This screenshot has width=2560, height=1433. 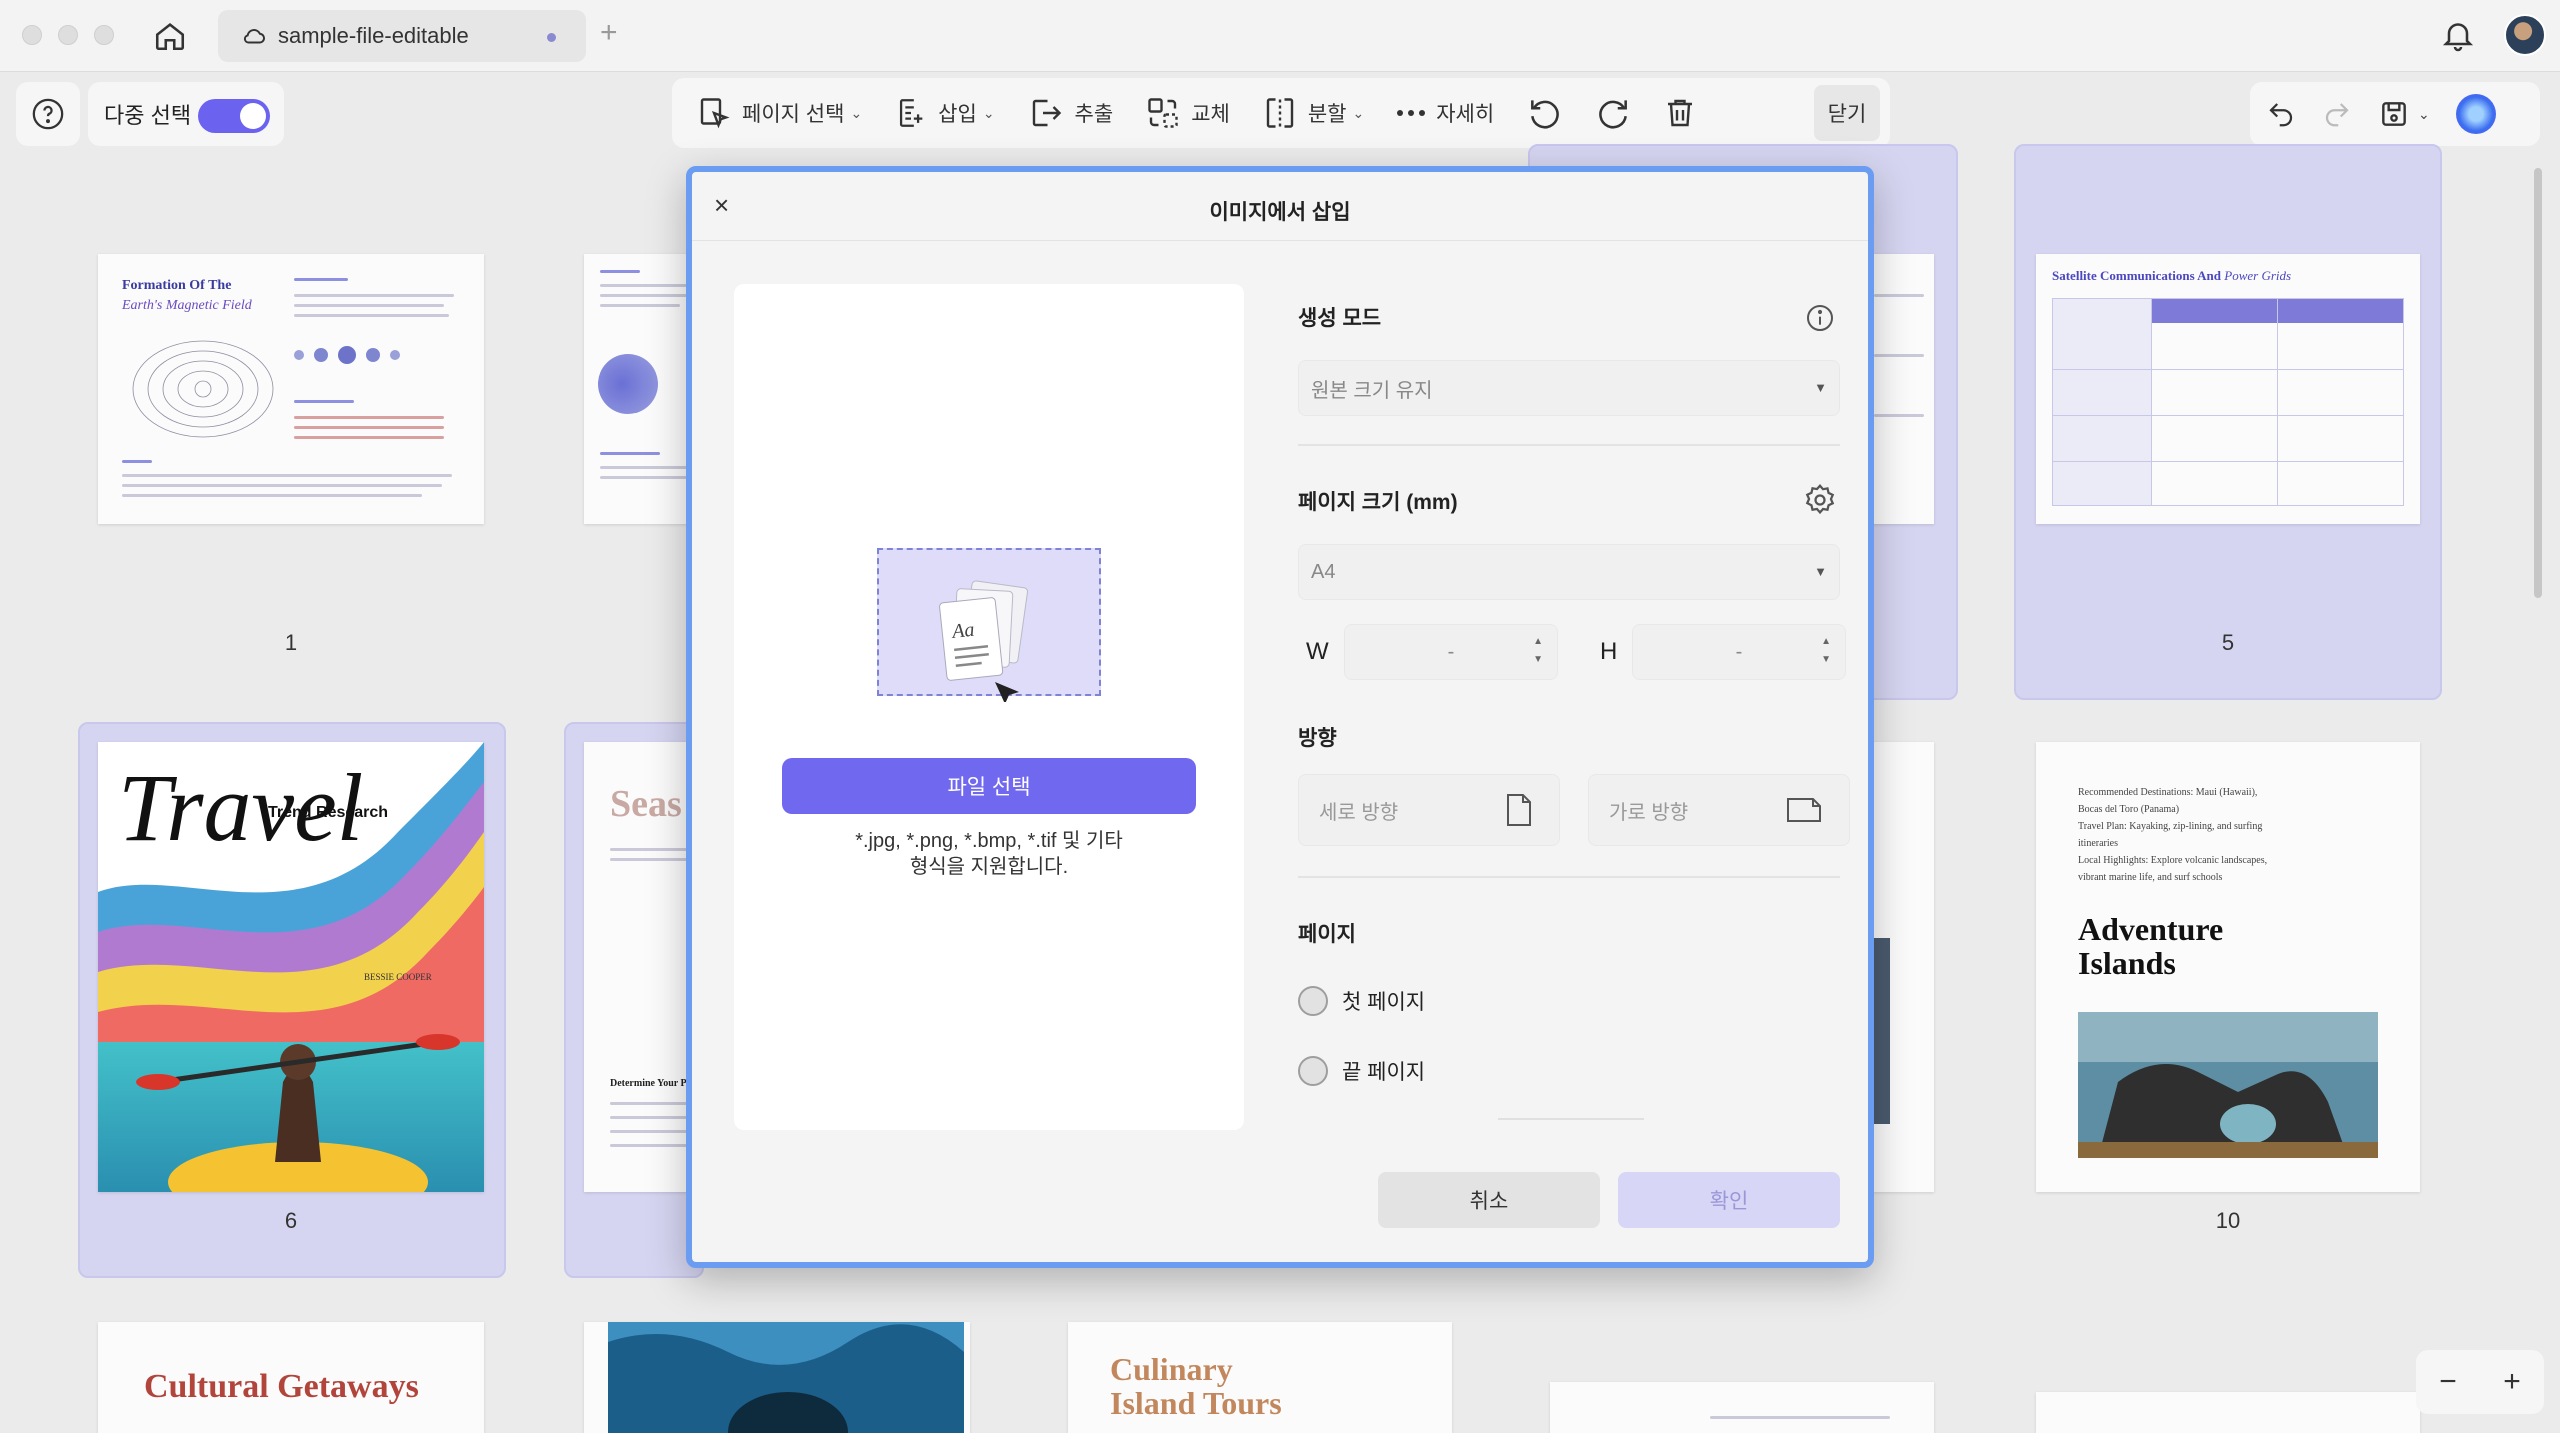 What do you see at coordinates (170, 36) in the screenshot?
I see `home-button` at bounding box center [170, 36].